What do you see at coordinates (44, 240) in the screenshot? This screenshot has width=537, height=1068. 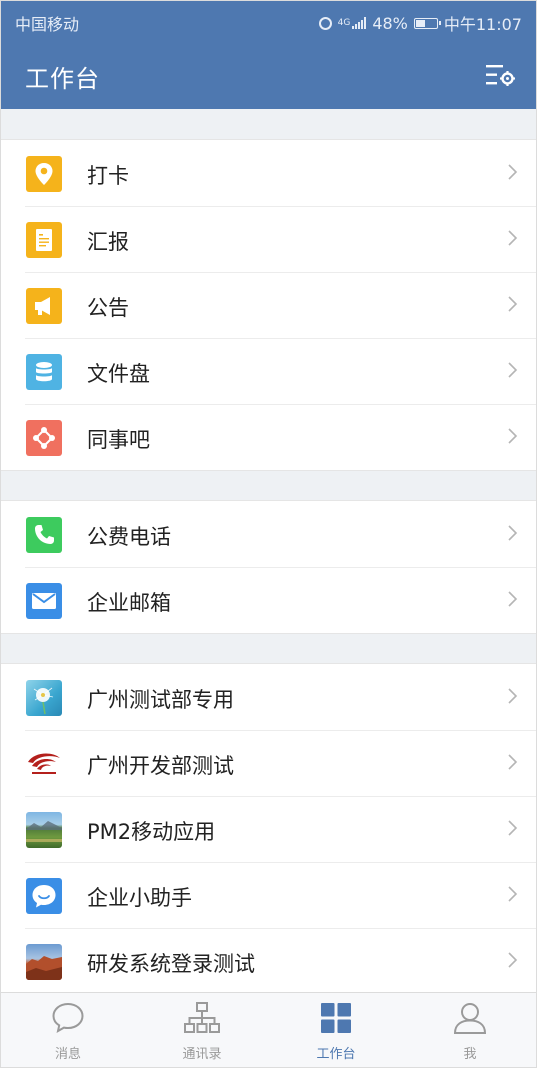 I see `document-icon` at bounding box center [44, 240].